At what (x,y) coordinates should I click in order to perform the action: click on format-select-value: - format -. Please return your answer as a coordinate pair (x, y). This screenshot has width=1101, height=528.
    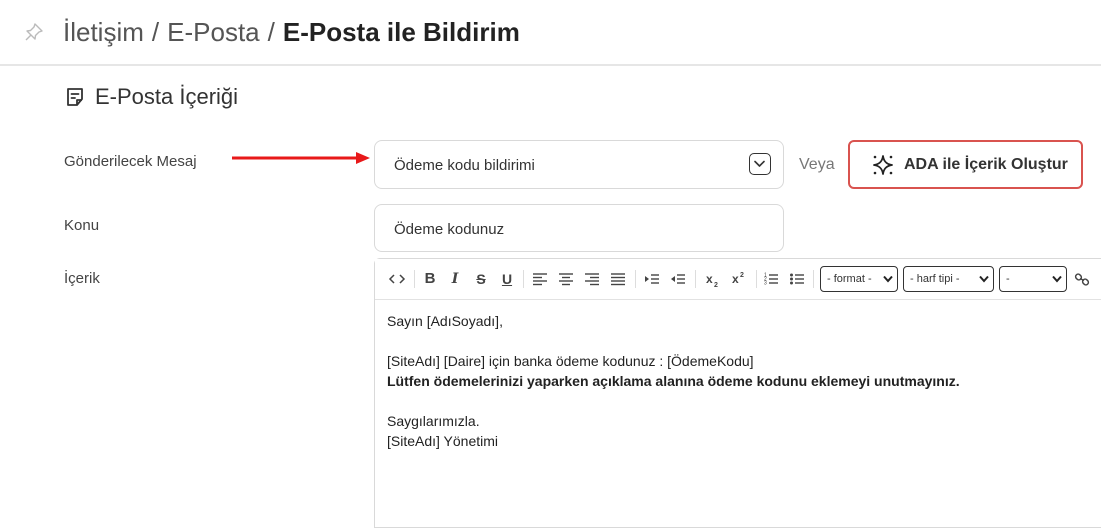
    Looking at the image, I should click on (849, 279).